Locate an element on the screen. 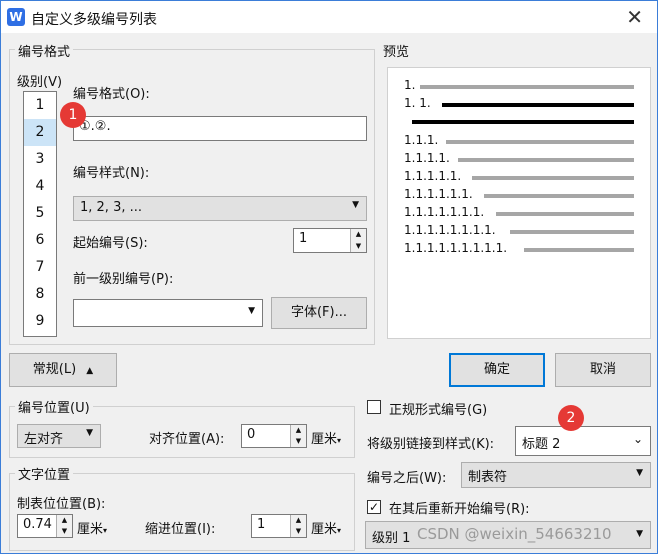  general-button: 常规(L) ▲ is located at coordinates (63, 370).